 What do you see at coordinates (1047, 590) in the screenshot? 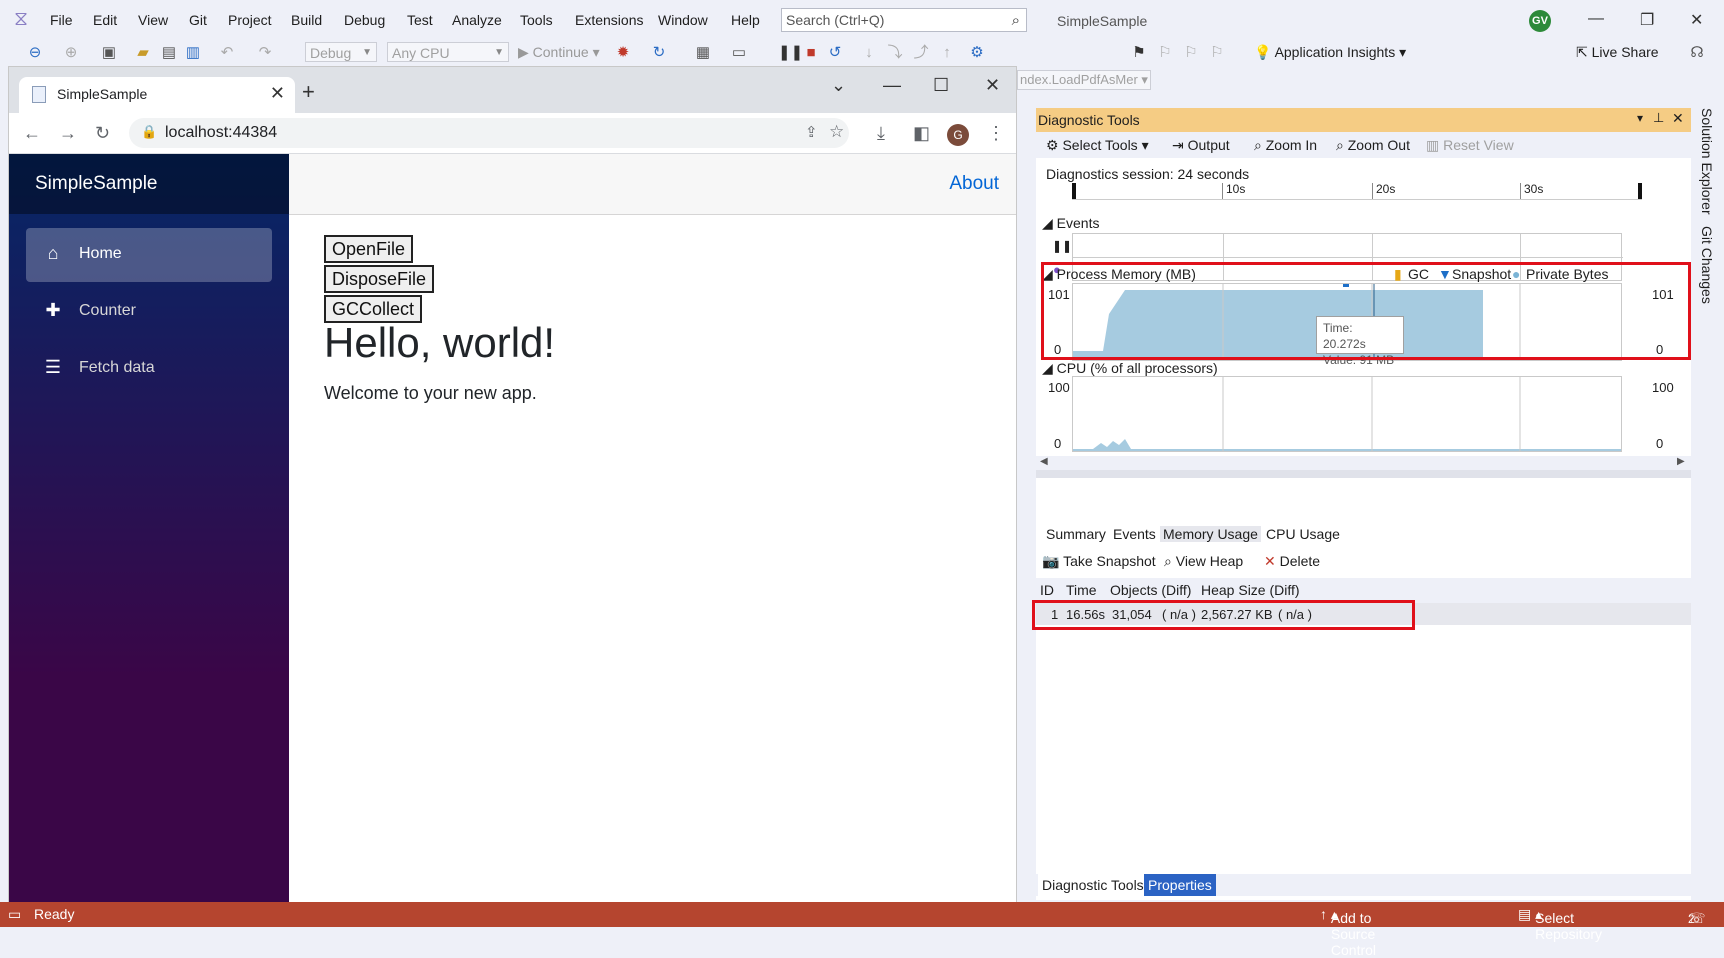
I see `col-id: ID` at bounding box center [1047, 590].